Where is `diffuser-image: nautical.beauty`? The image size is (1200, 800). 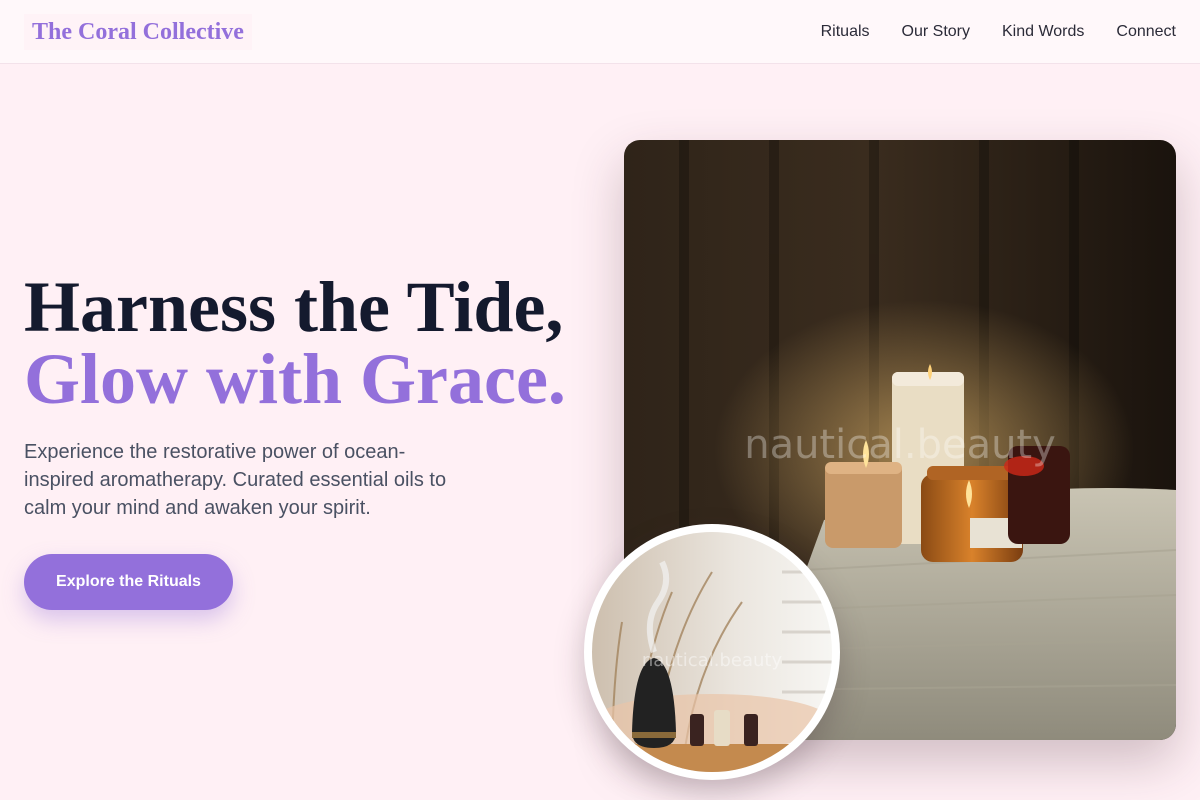 diffuser-image: nautical.beauty is located at coordinates (712, 652).